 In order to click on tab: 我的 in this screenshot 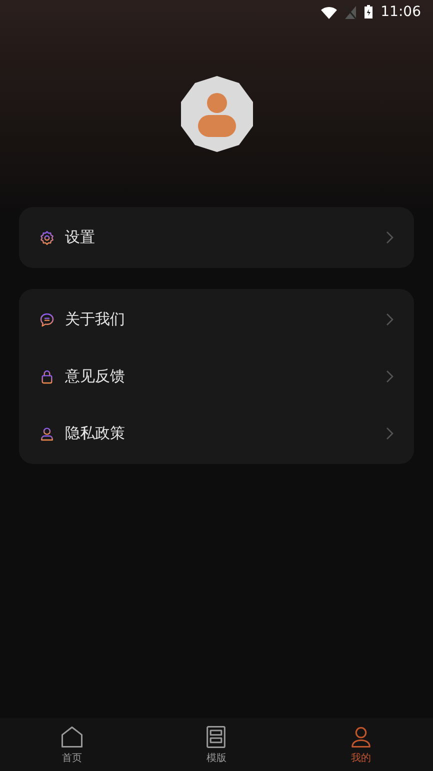, I will do `click(360, 744)`.